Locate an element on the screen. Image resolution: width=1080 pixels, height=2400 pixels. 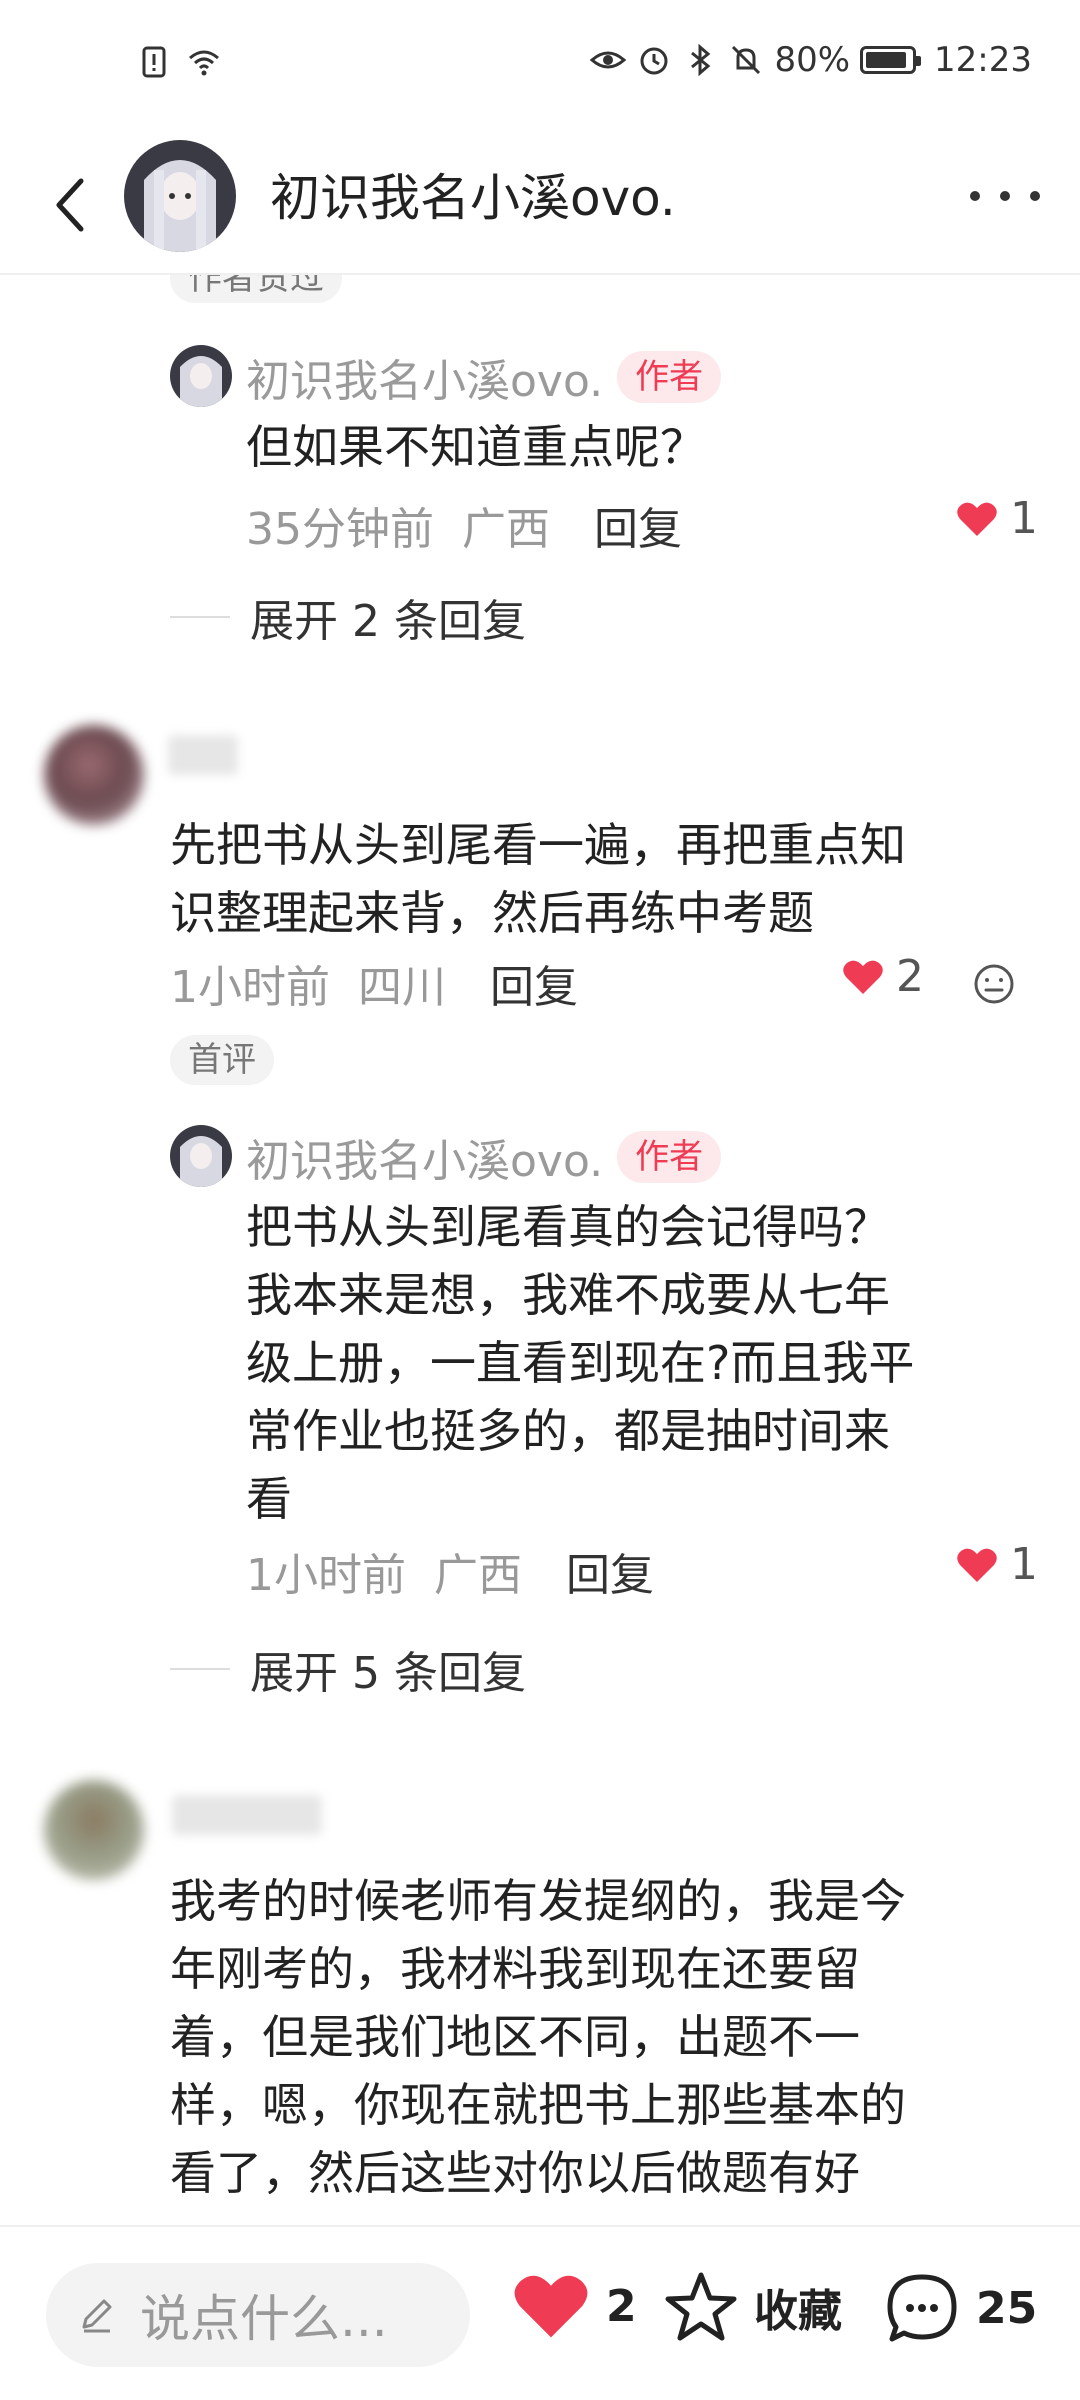
comment-meta: 1小时前 四川 回复 is located at coordinates (374, 983).